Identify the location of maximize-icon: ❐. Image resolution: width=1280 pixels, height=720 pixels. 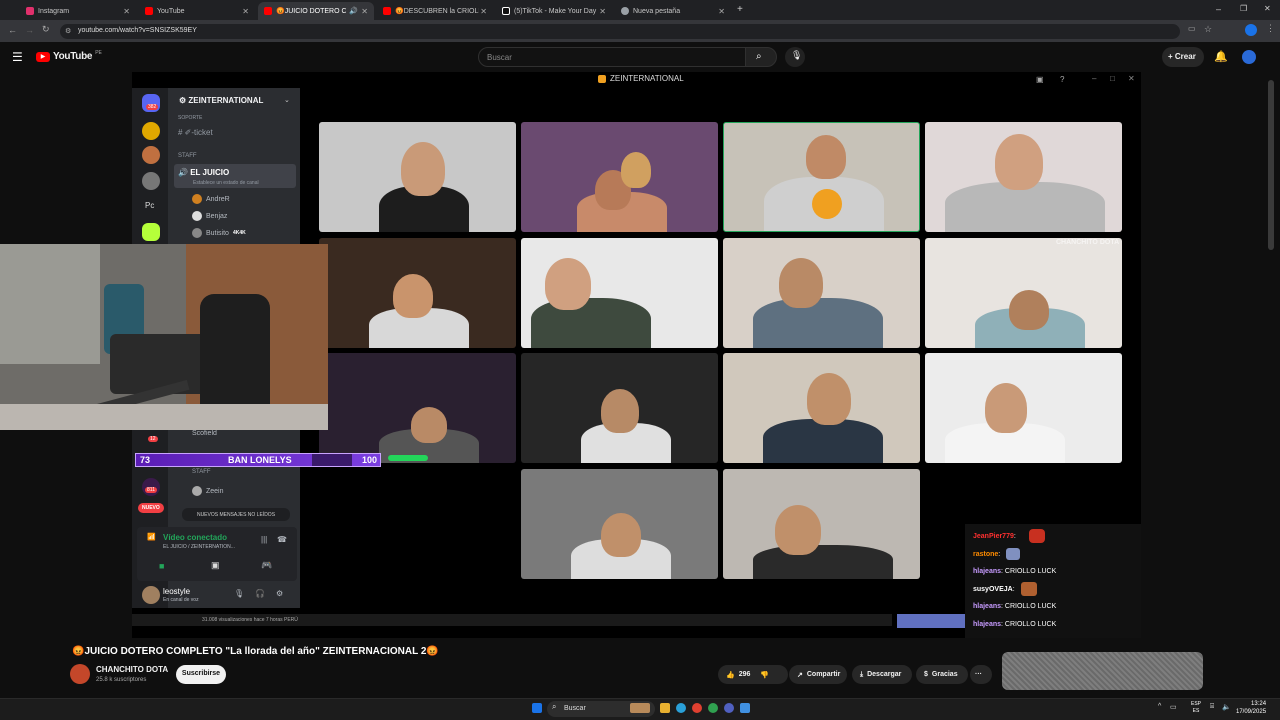
(1243, 8).